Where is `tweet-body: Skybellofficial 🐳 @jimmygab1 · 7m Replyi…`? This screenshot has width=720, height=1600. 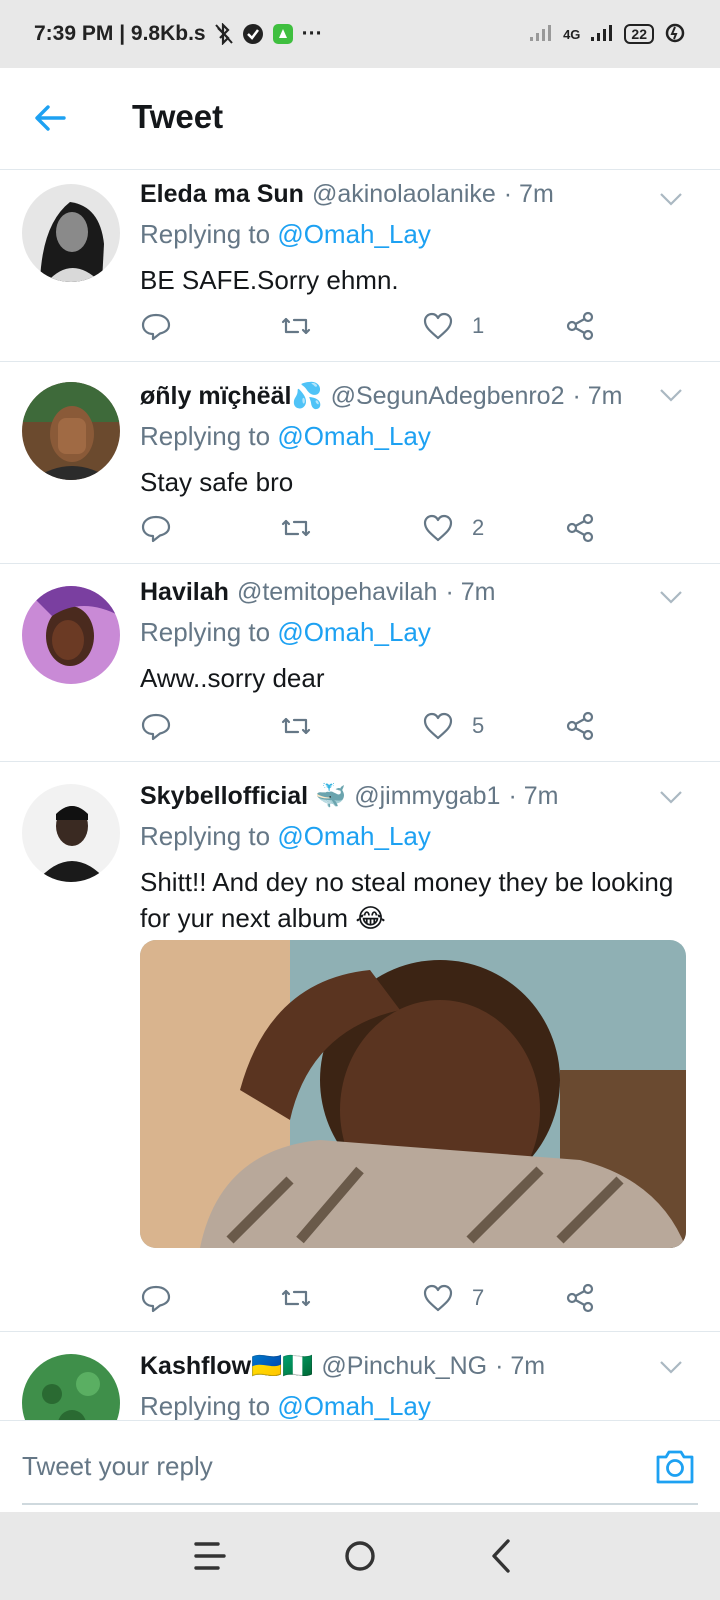
tweet-body: Skybellofficial 🐳 @jimmygab1 · 7m Replyi… is located at coordinates (420, 859).